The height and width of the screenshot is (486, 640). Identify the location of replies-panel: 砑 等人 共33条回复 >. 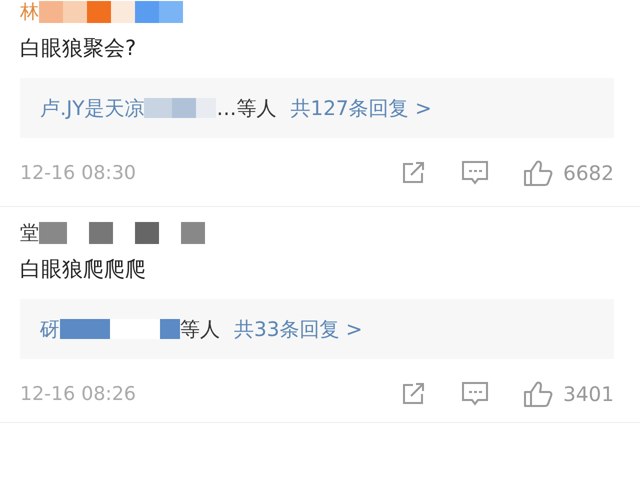
(317, 329).